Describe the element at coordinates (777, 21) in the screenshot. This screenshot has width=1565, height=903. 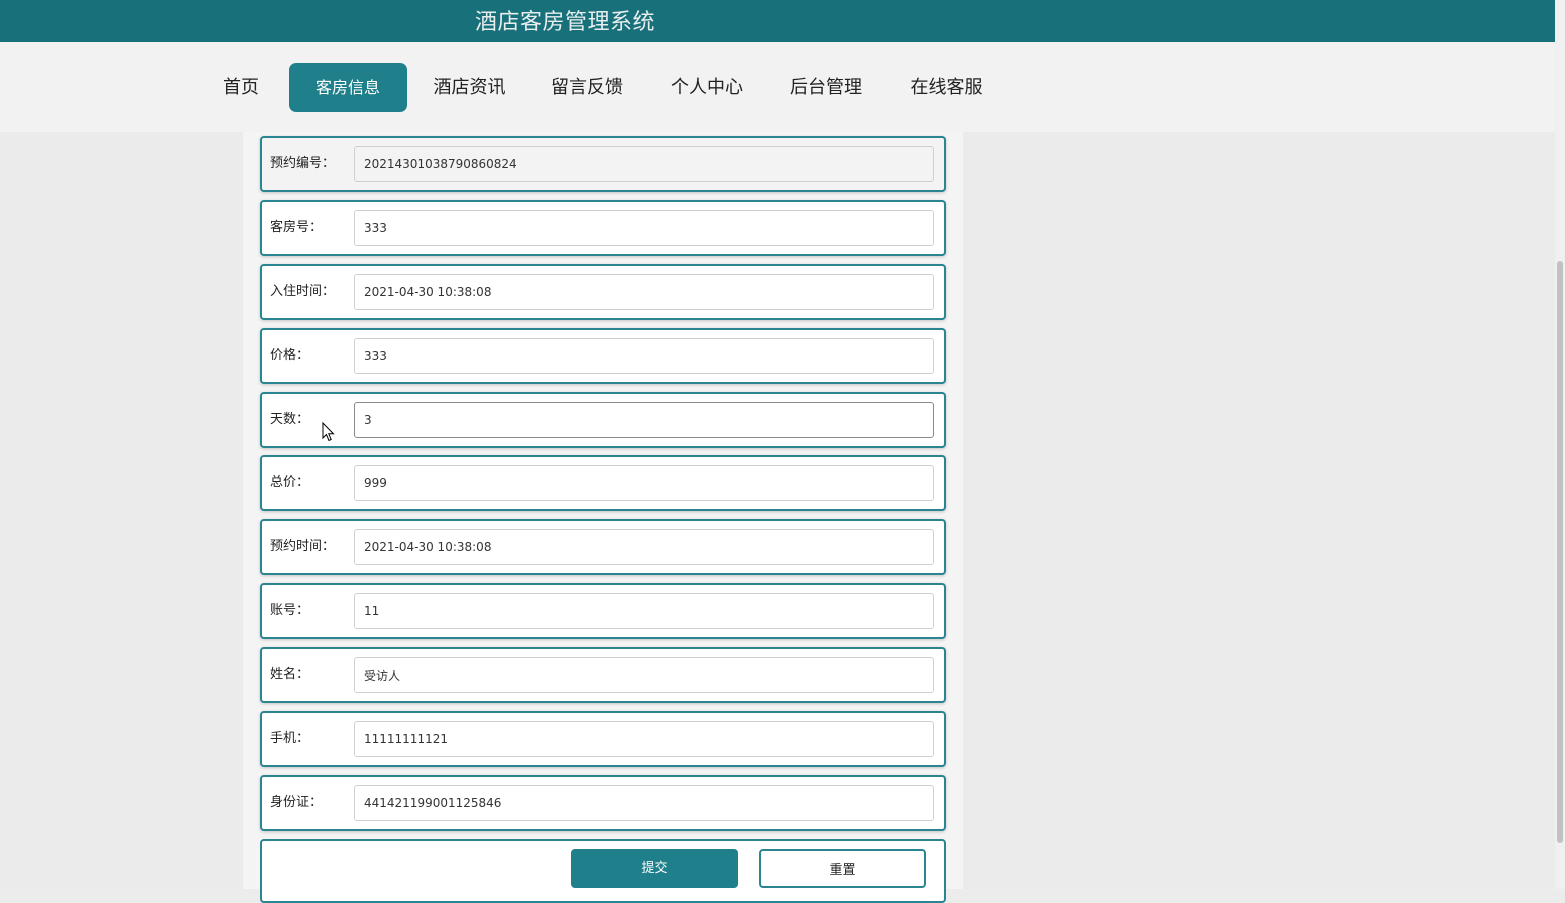
I see `top-header: 酒店客房管理系统` at that location.